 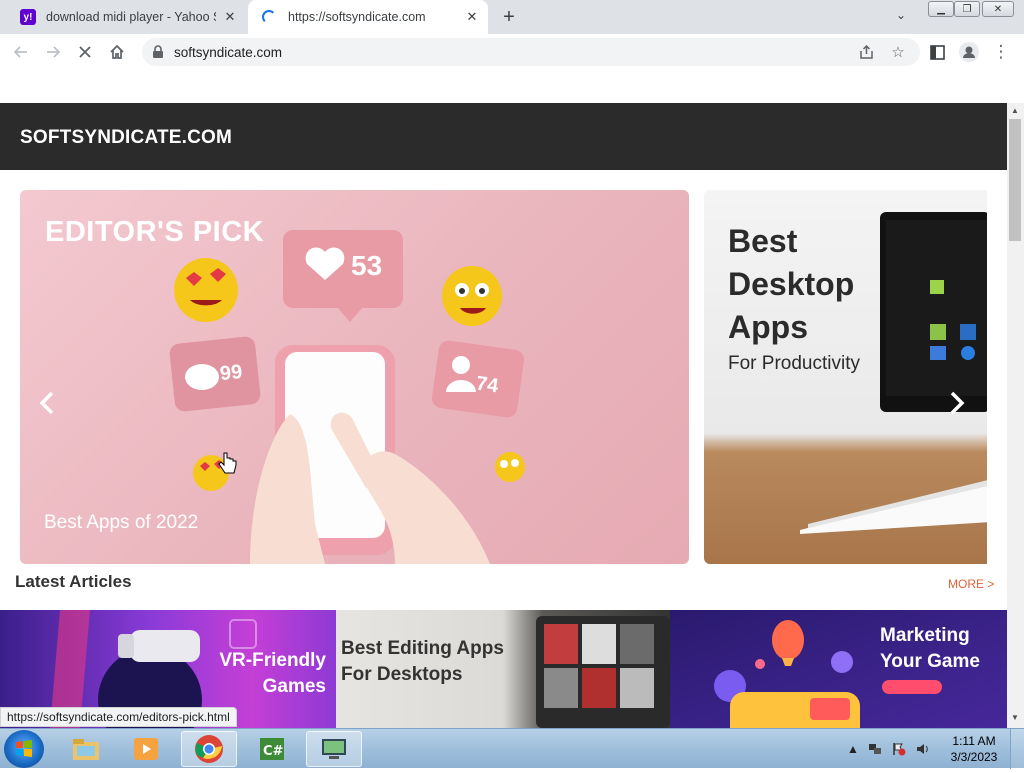 I want to click on more-articles-link: MORE >, so click(x=971, y=584).